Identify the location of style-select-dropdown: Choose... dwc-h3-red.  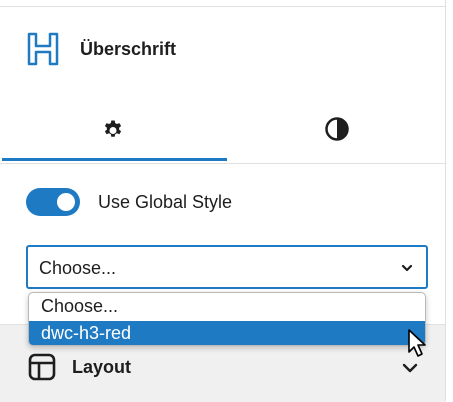
(227, 319).